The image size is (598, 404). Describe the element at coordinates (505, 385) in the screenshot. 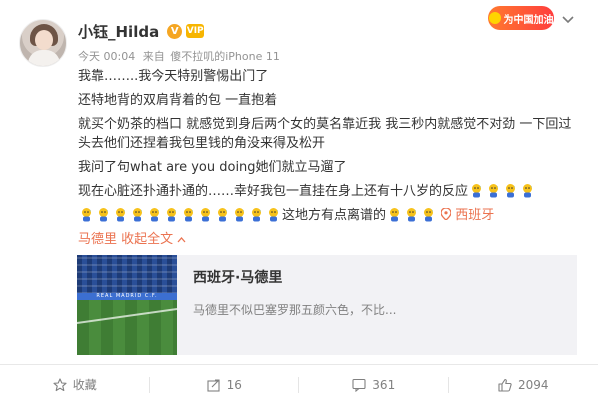

I see `thumbs-up-icon` at that location.